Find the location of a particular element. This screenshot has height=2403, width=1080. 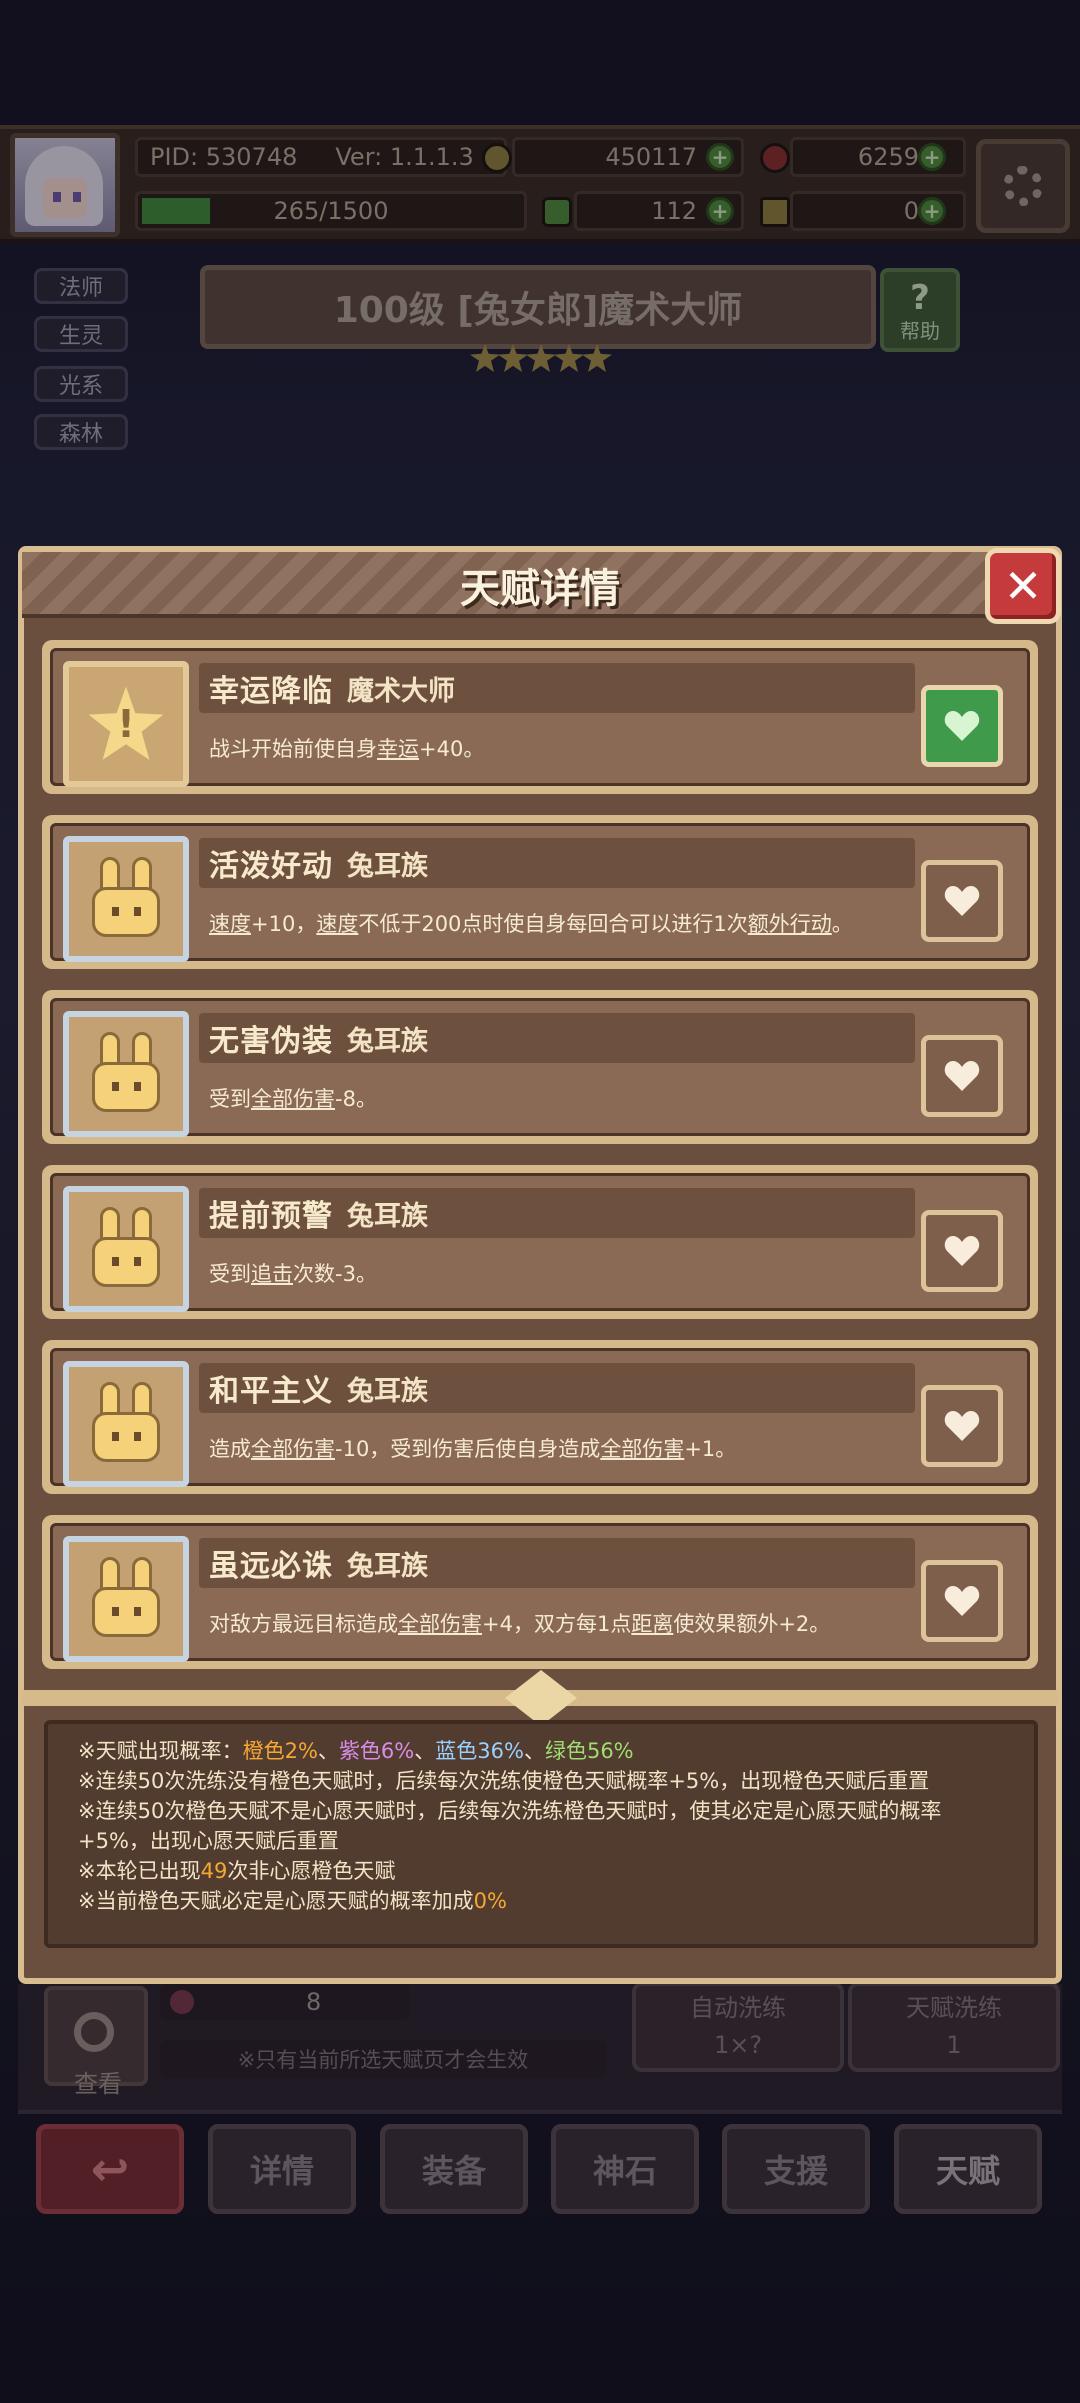

description-text: 不低于200点时使自身每回合可以进行1次 is located at coordinates (553, 924).